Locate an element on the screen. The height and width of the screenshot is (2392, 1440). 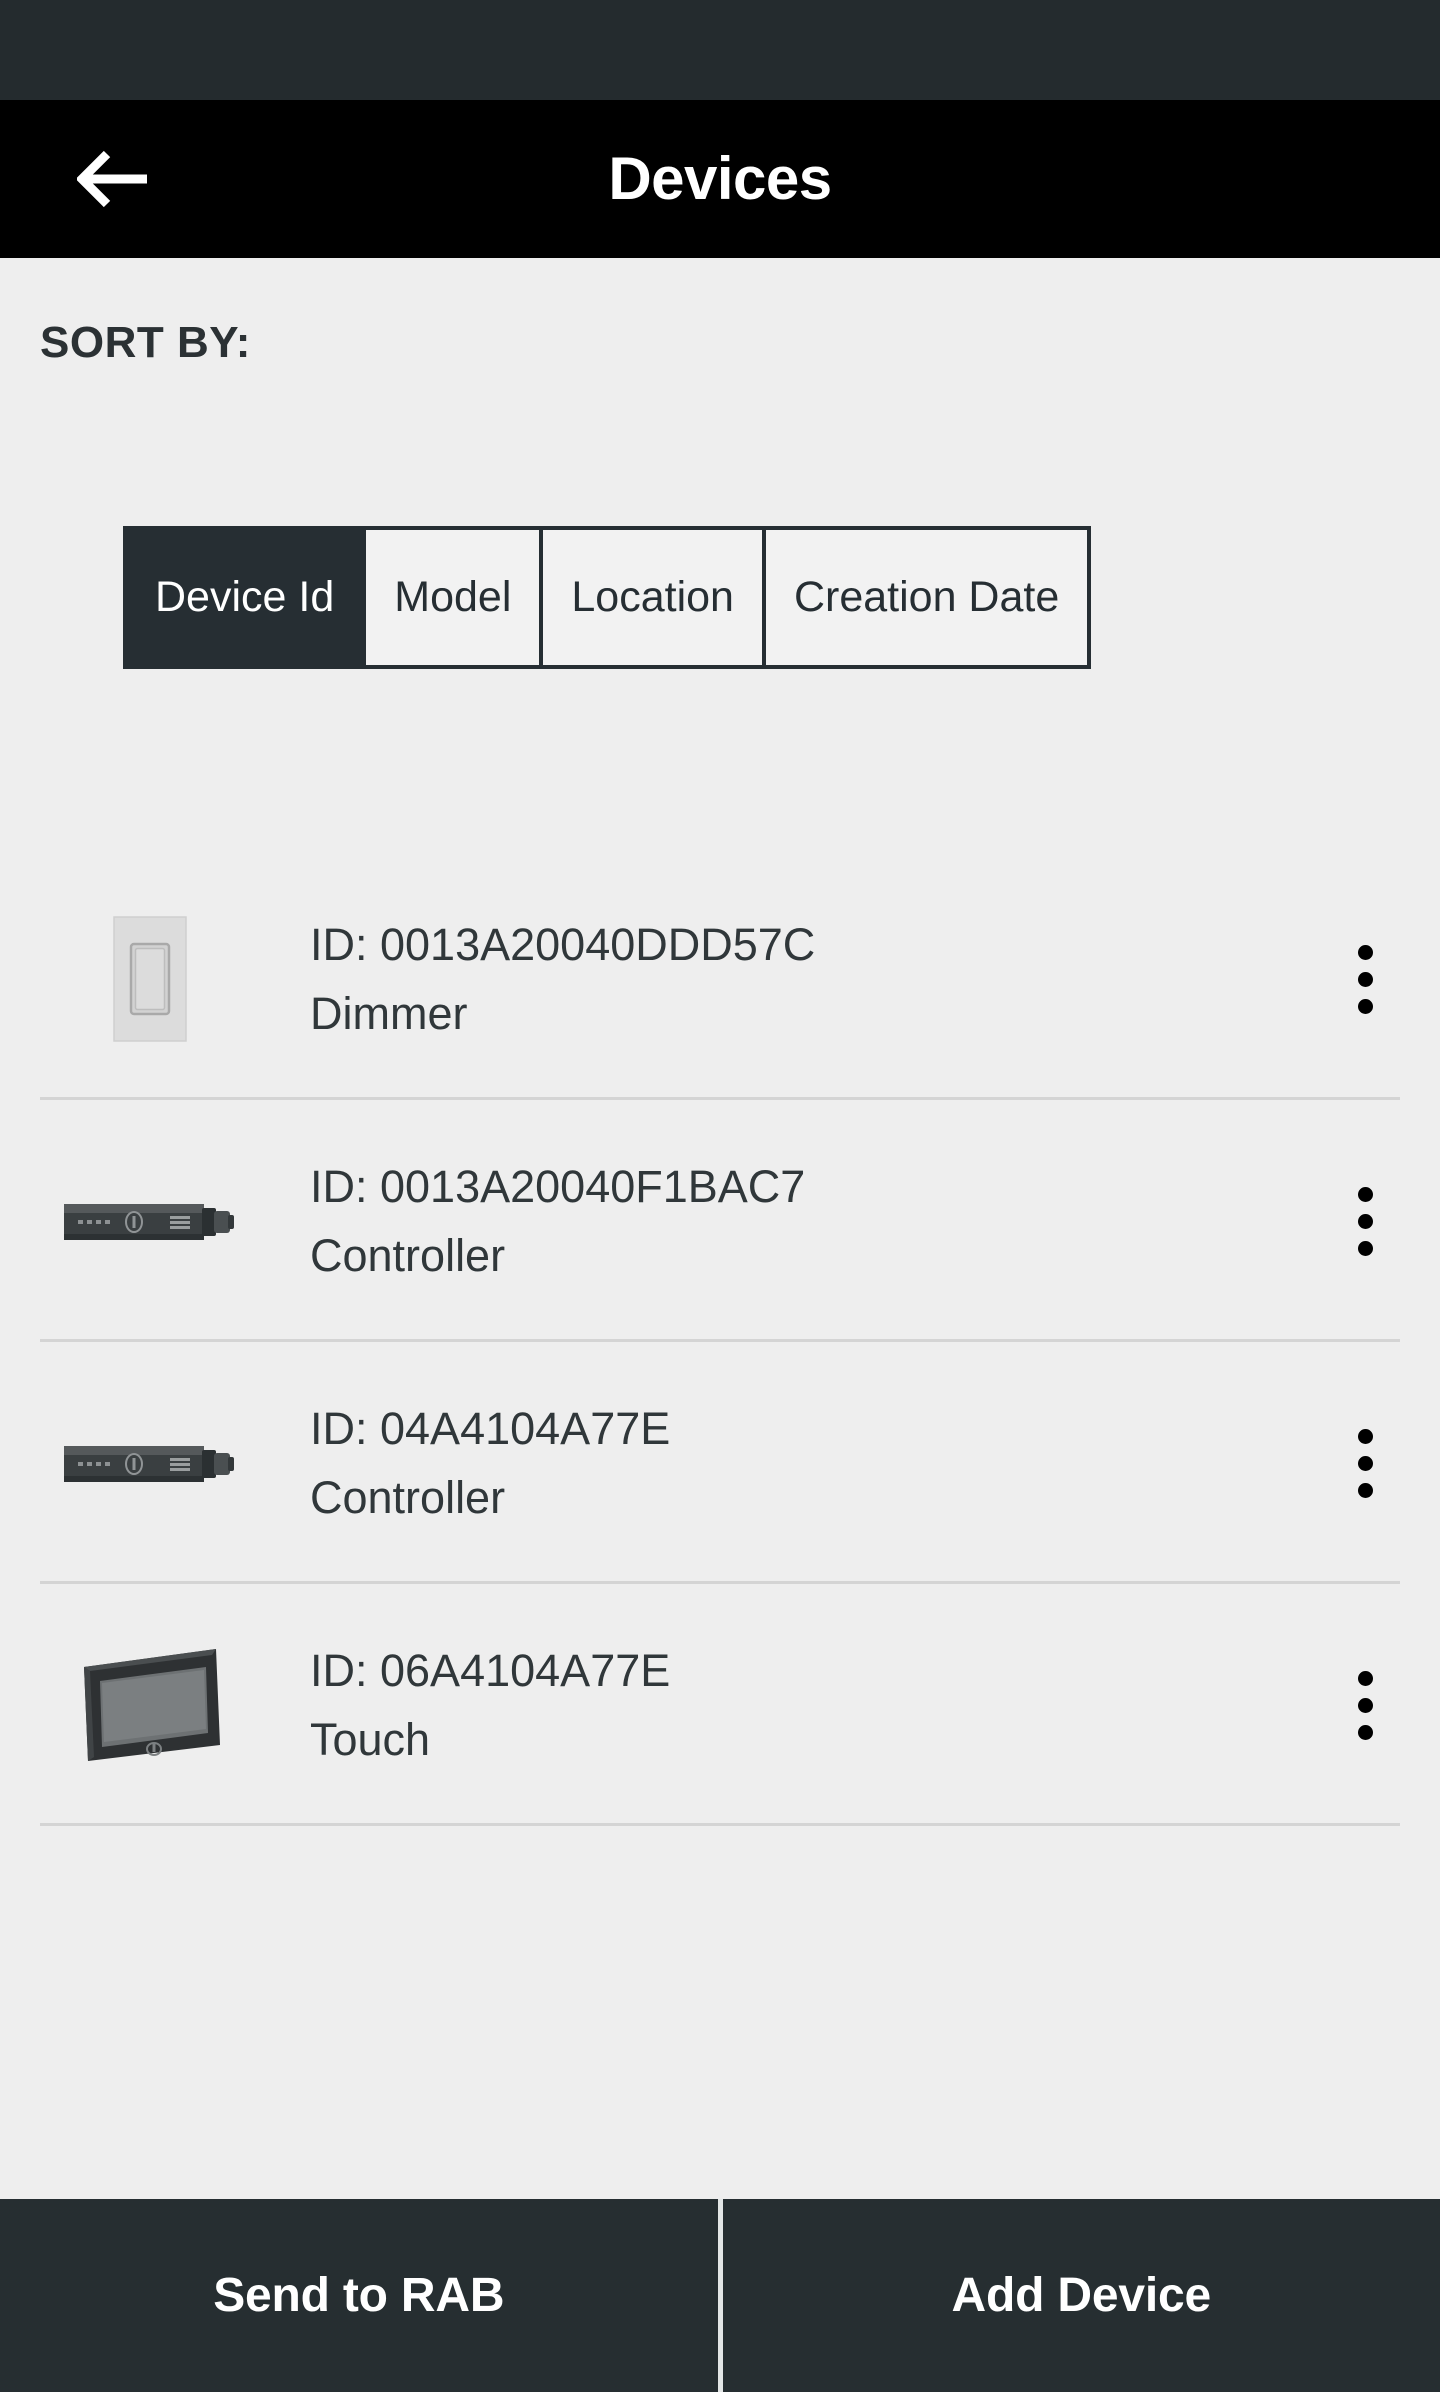
device-type: Dimmer is located at coordinates (389, 1013).